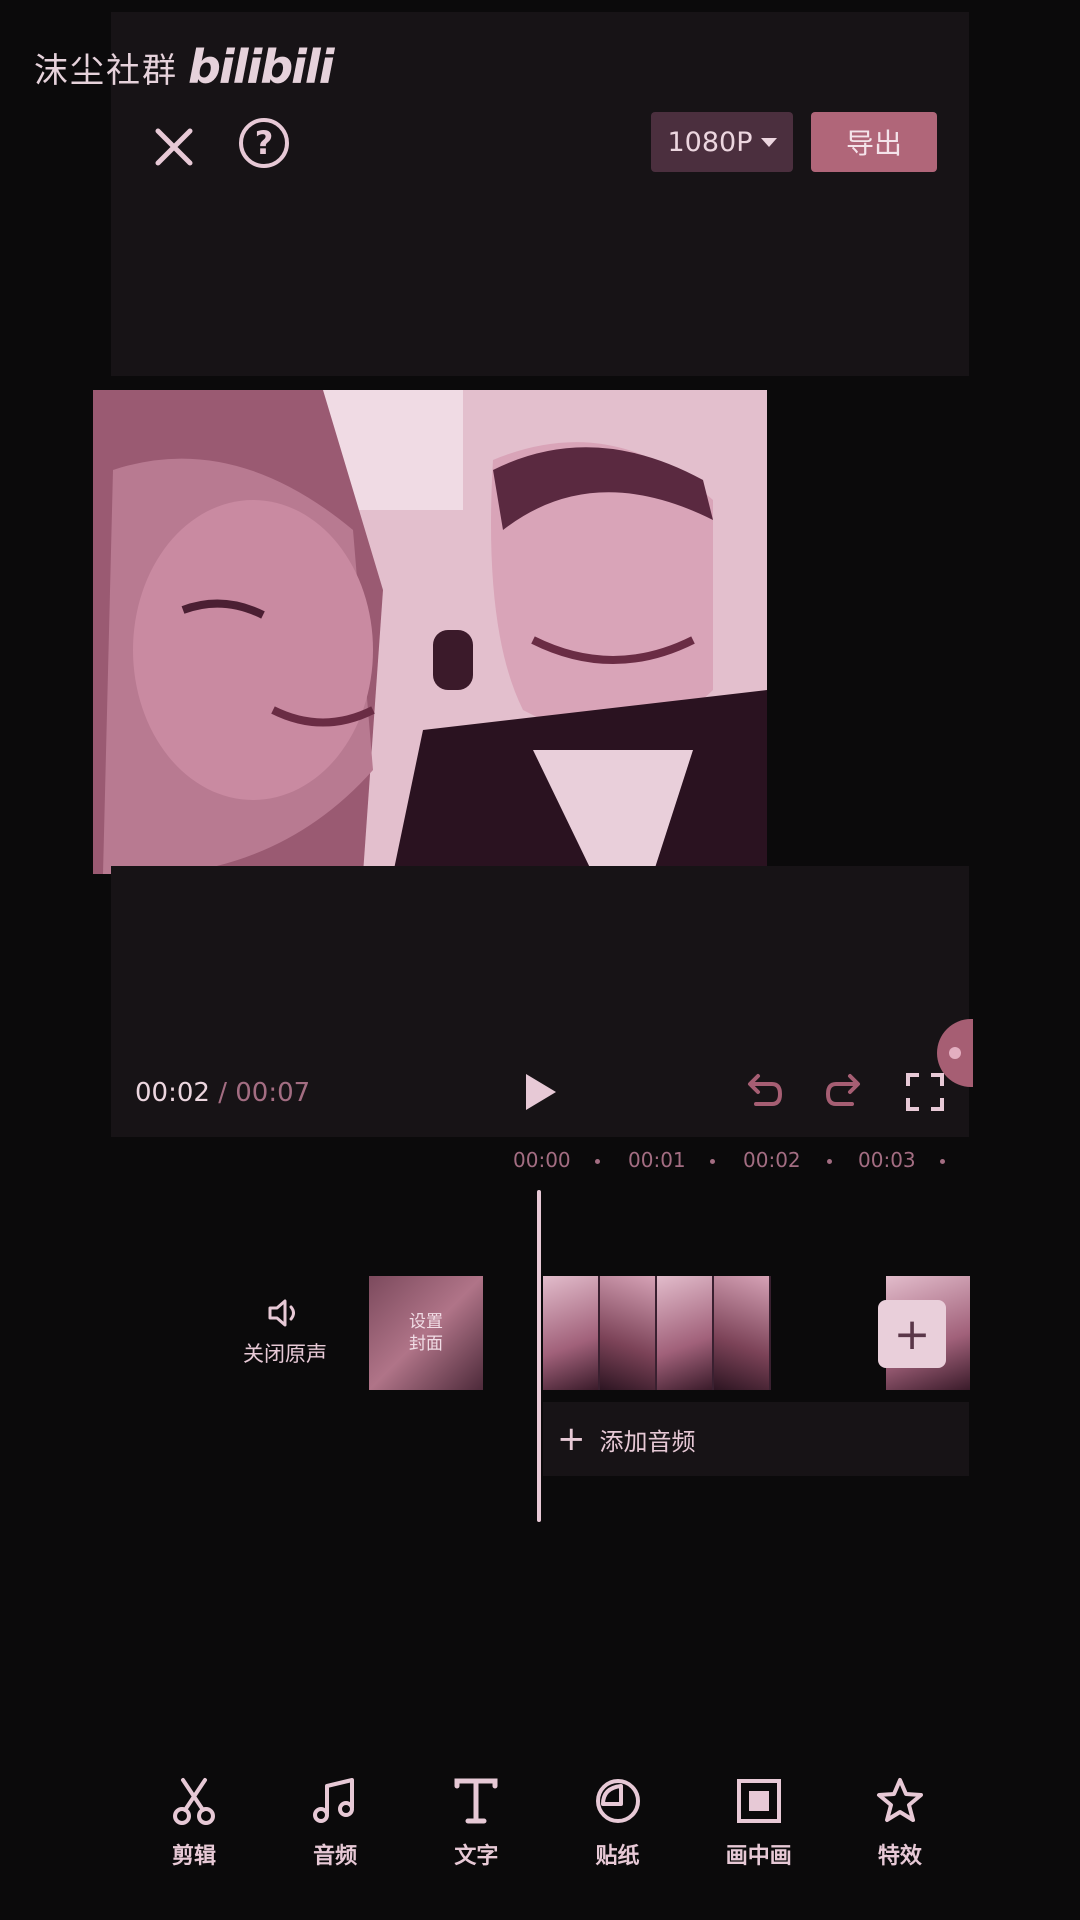 This screenshot has height=1920, width=1080. I want to click on help-button: ?, so click(264, 143).